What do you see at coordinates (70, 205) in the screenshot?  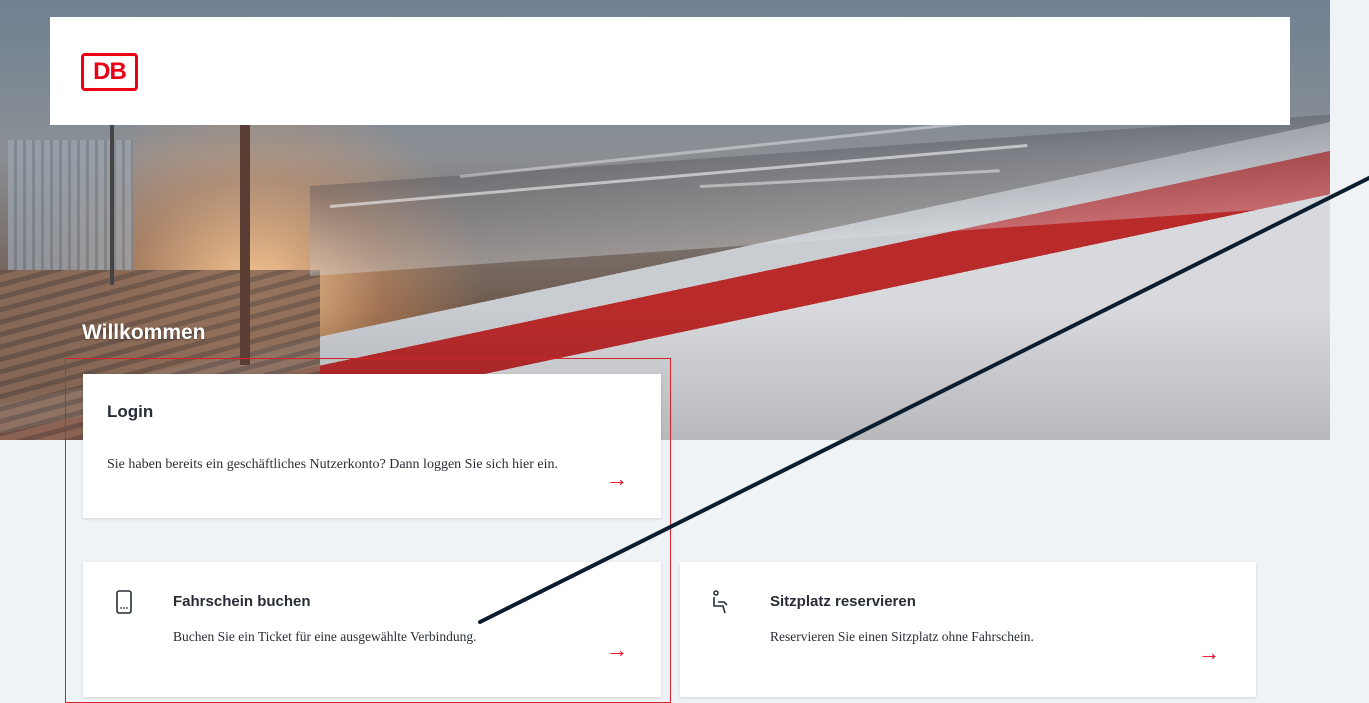 I see `hero-building` at bounding box center [70, 205].